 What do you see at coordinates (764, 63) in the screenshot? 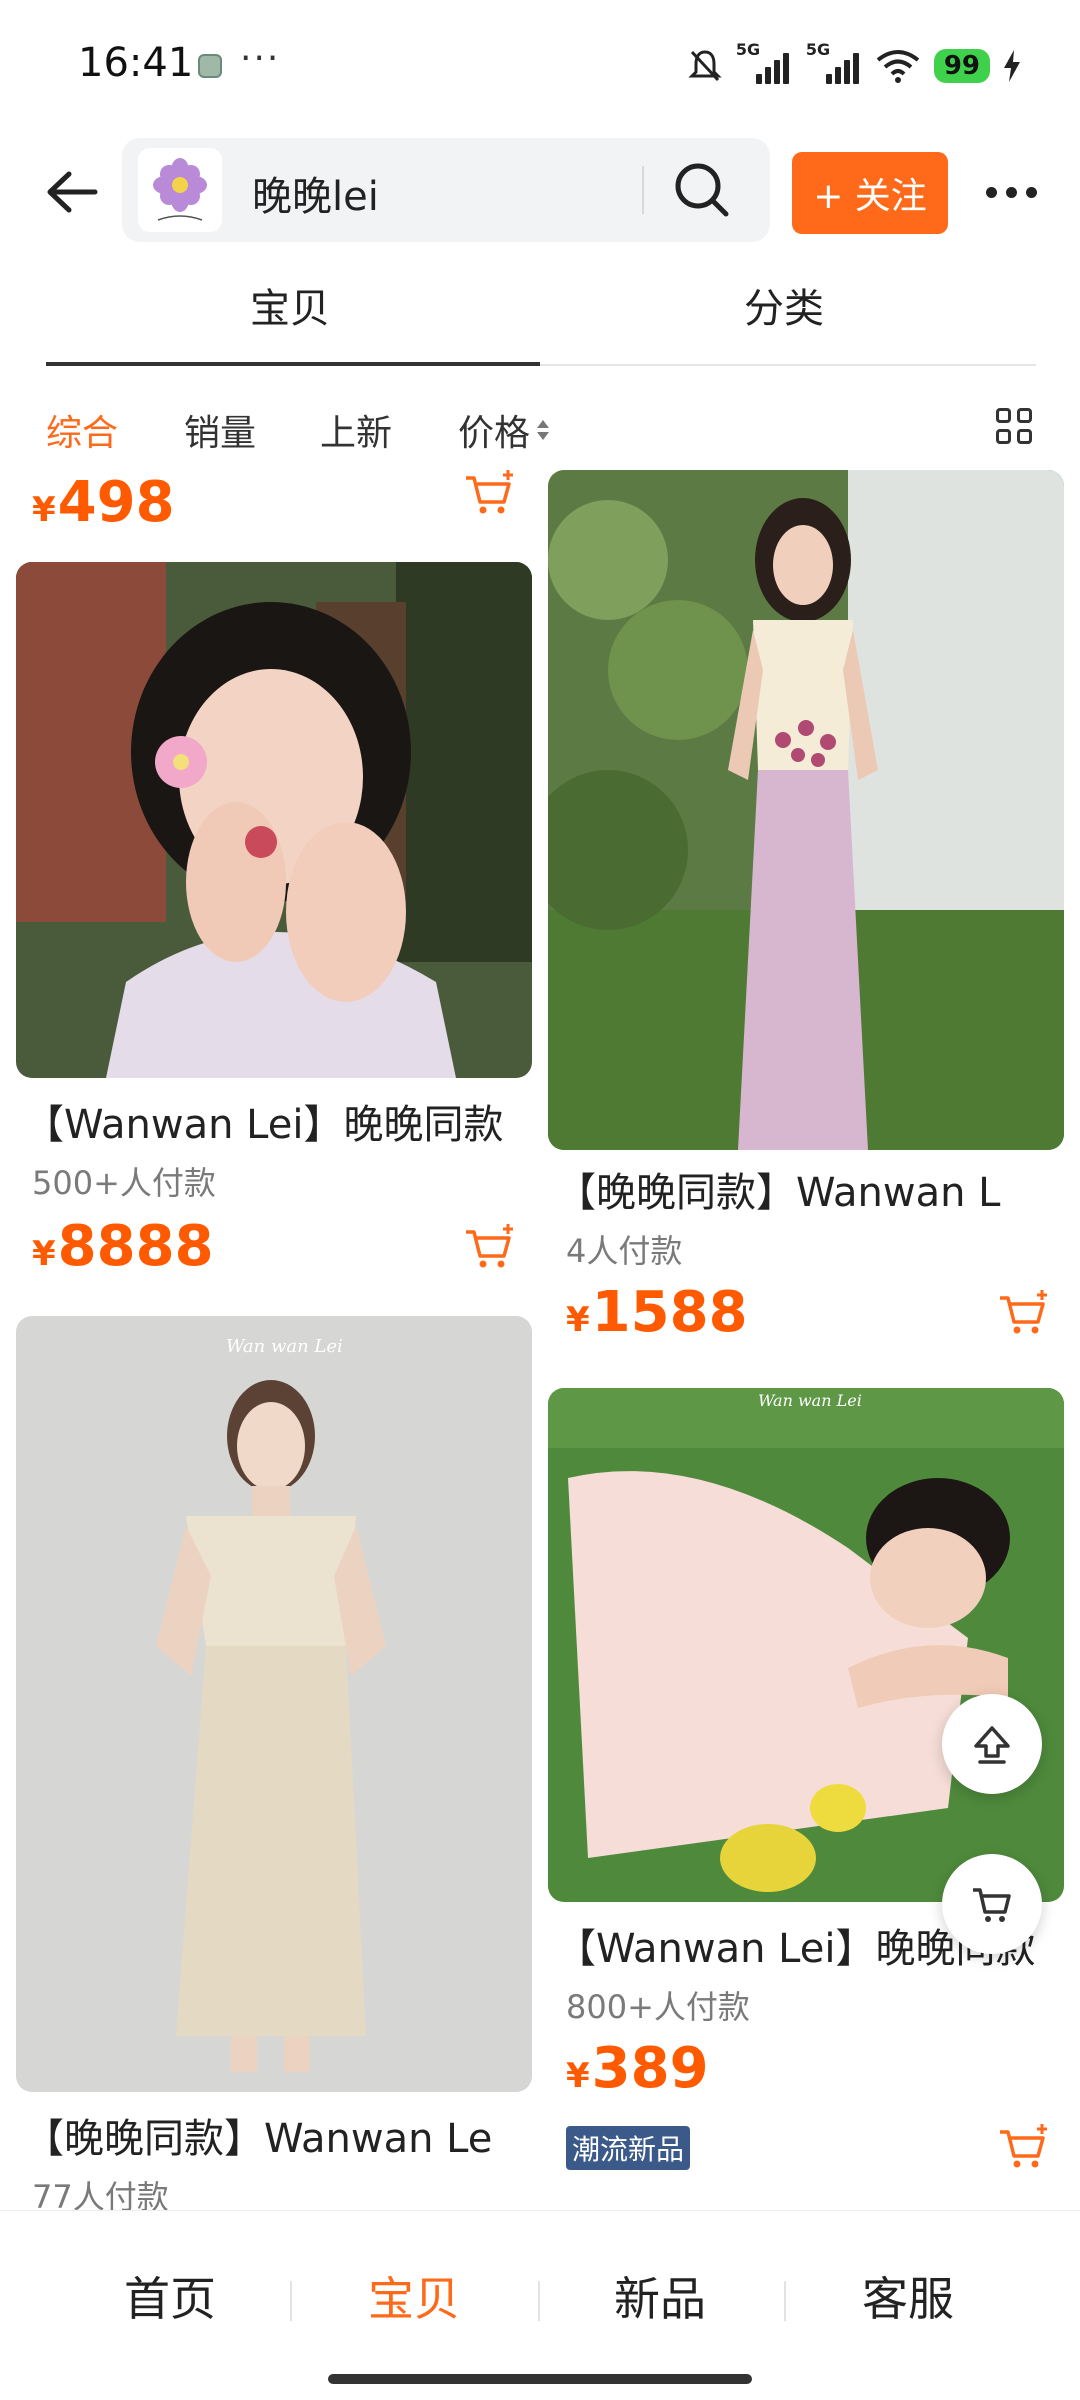
I see `signal-1-icon: 5G` at bounding box center [764, 63].